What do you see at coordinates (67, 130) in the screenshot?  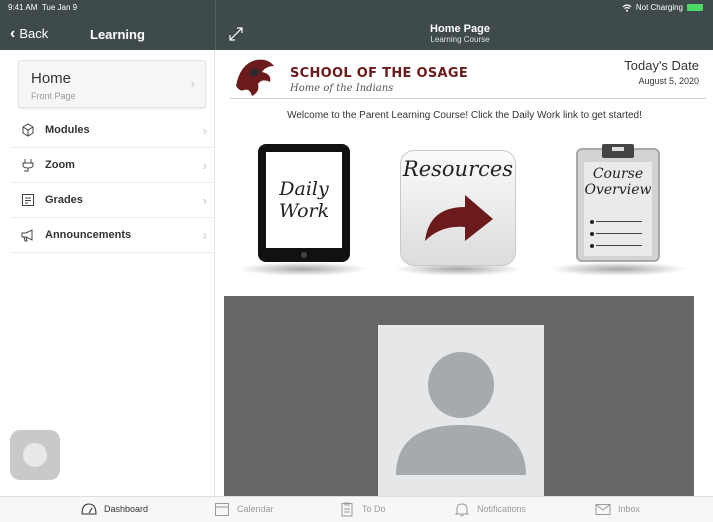 I see `sidebar-item-label: Modules` at bounding box center [67, 130].